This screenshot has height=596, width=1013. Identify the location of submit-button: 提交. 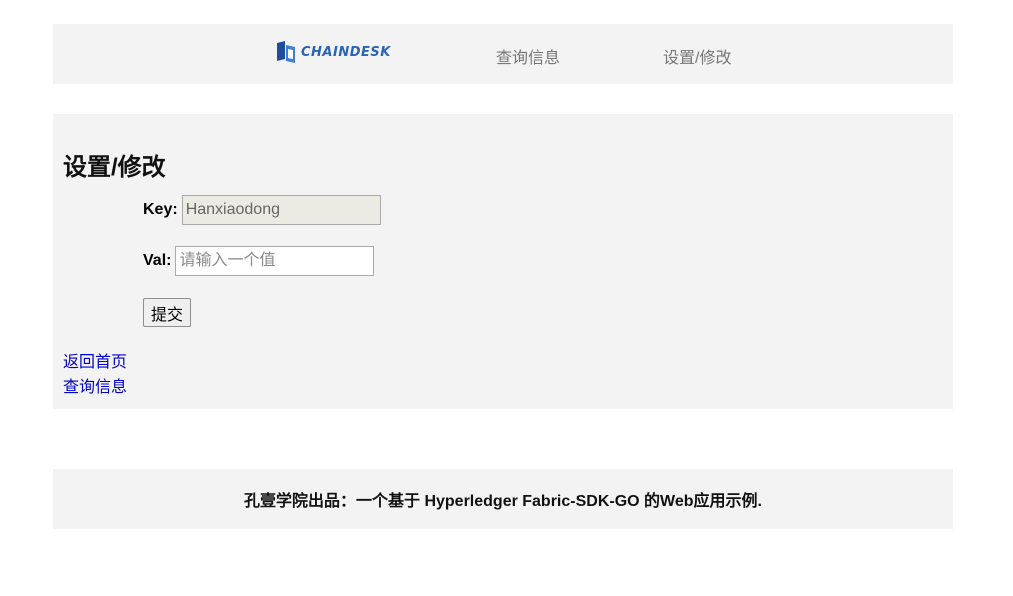
(167, 312).